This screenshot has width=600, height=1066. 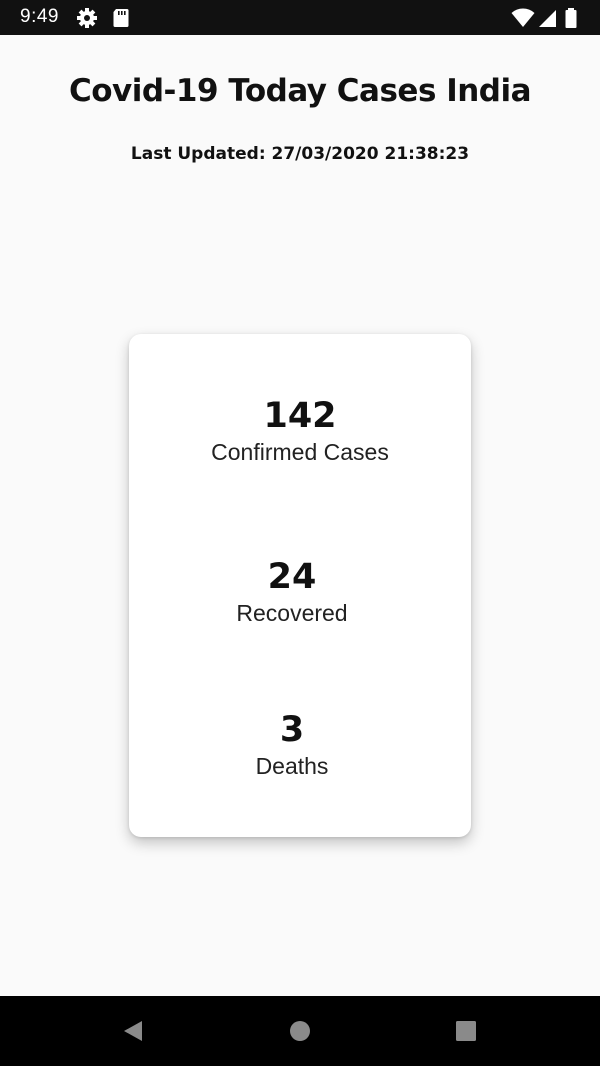 I want to click on recents-icon, so click(x=466, y=1031).